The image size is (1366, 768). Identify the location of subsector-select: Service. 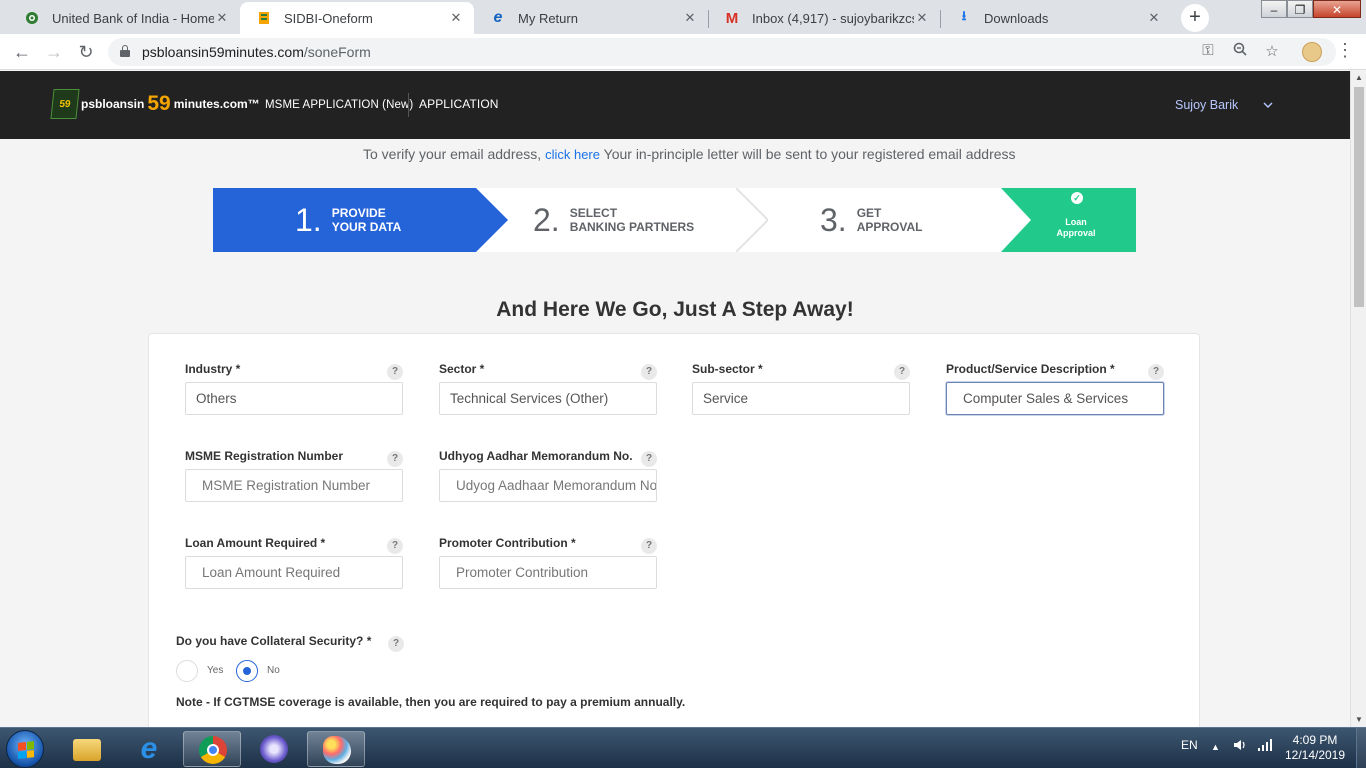
(801, 398).